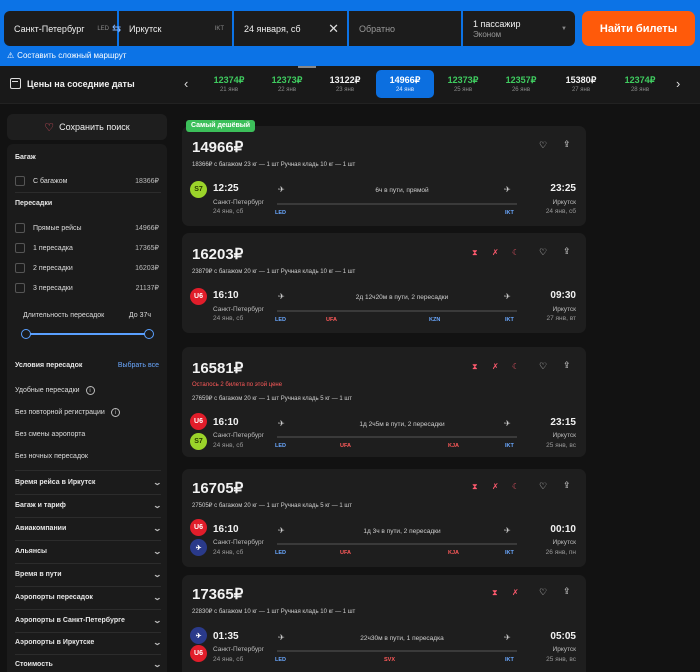 The image size is (700, 672). Describe the element at coordinates (229, 84) in the screenshot. I see `date-cell: 12374₽ 21 янв` at that location.